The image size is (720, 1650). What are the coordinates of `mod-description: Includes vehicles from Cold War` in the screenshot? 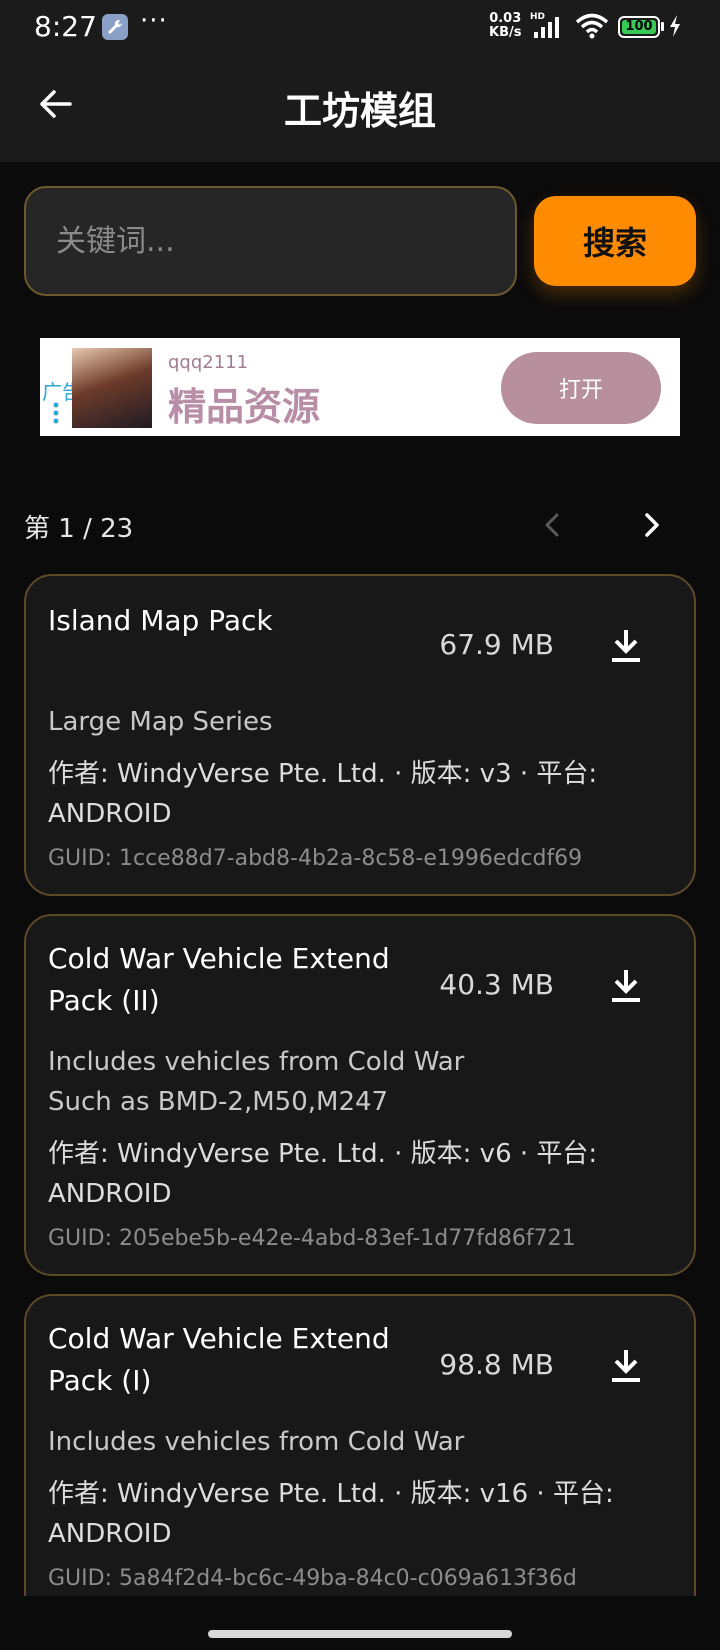 It's located at (256, 1442).